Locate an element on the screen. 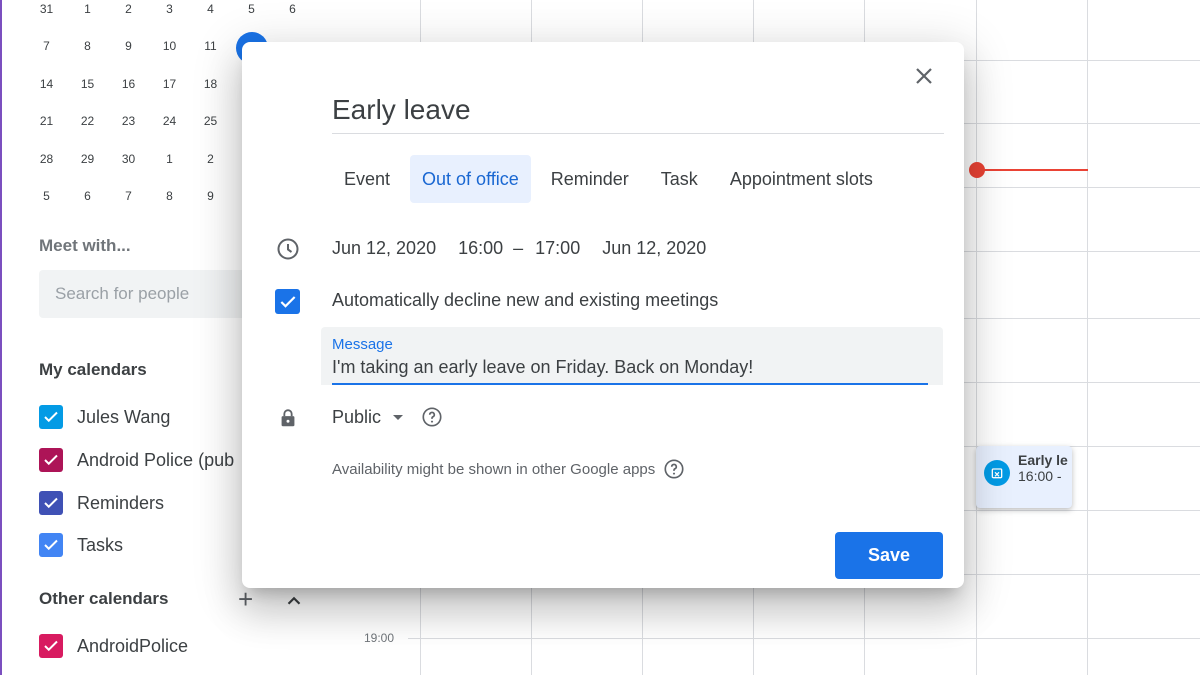 Image resolution: width=1200 pixels, height=675 pixels. mini-calendar-day: 24 is located at coordinates (169, 121).